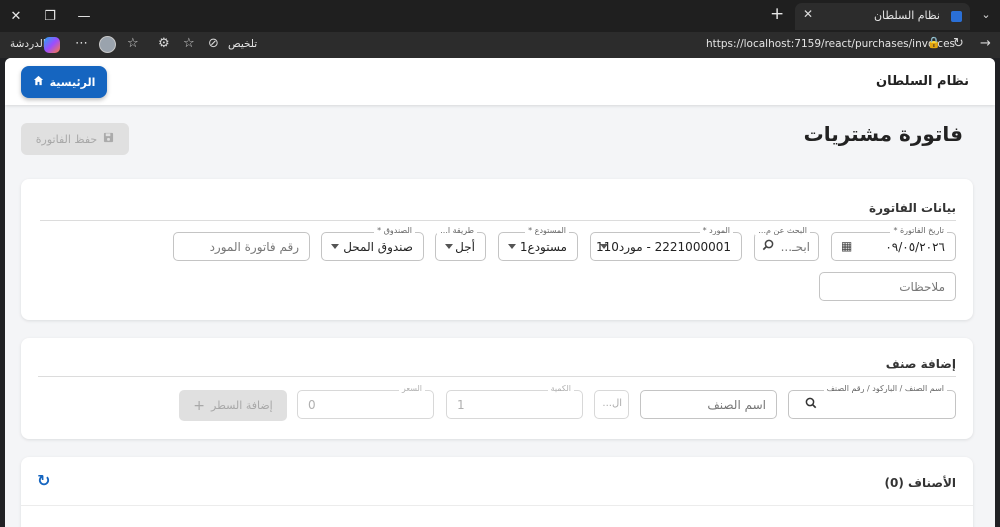 The width and height of the screenshot is (1000, 527). Describe the element at coordinates (50, 16) in the screenshot. I see `restore-window-icon: ❐` at that location.